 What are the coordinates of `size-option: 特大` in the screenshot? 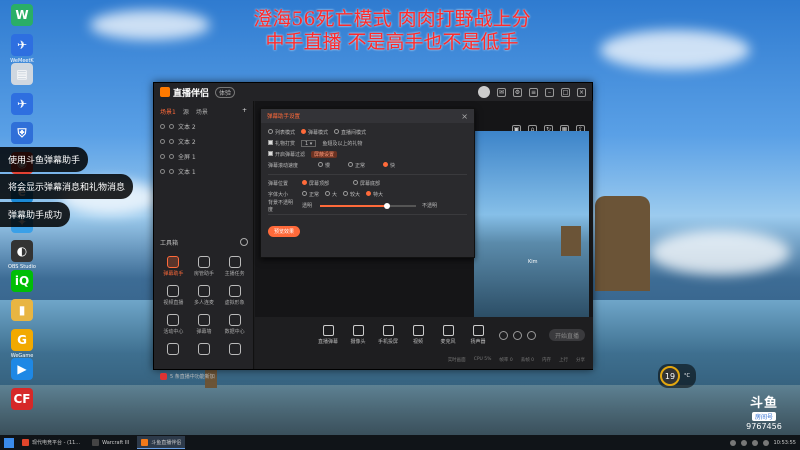 It's located at (374, 194).